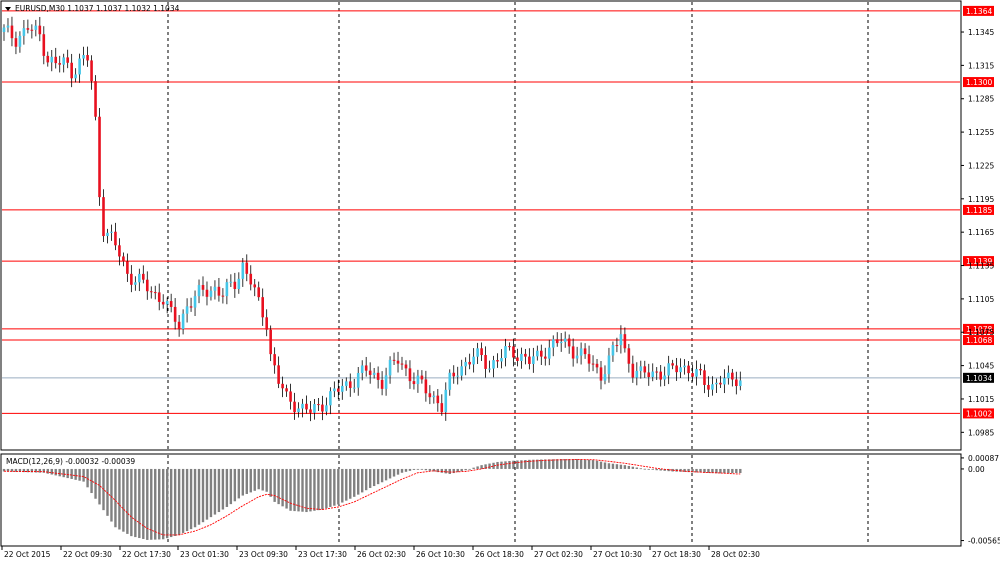 Image resolution: width=1000 pixels, height=566 pixels. What do you see at coordinates (981, 165) in the screenshot?
I see `price-tick-label: 1.1225` at bounding box center [981, 165].